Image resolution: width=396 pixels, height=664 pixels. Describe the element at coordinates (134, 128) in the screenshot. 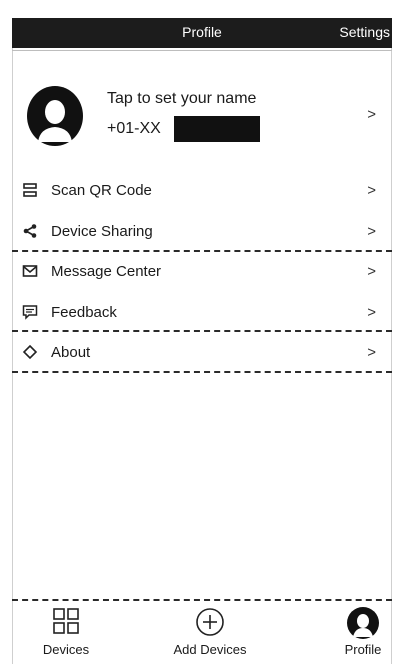

I see `profile-phone: +01-XX` at that location.